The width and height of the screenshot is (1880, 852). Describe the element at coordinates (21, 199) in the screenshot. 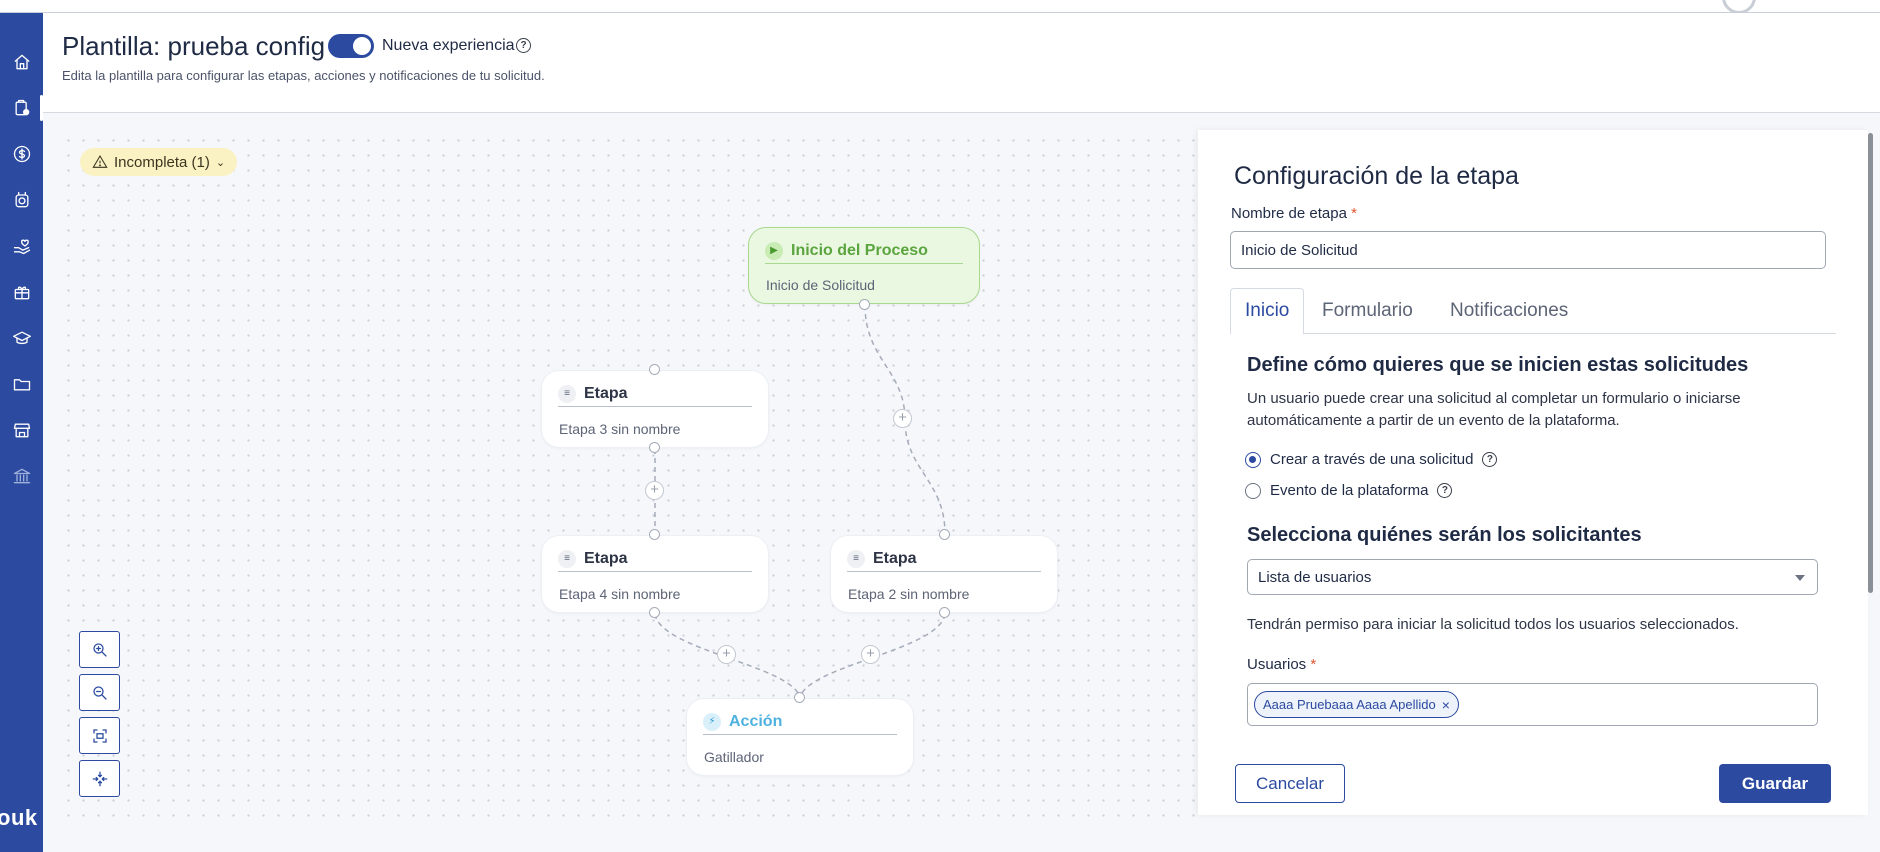

I see `alarm-clock-icon` at that location.